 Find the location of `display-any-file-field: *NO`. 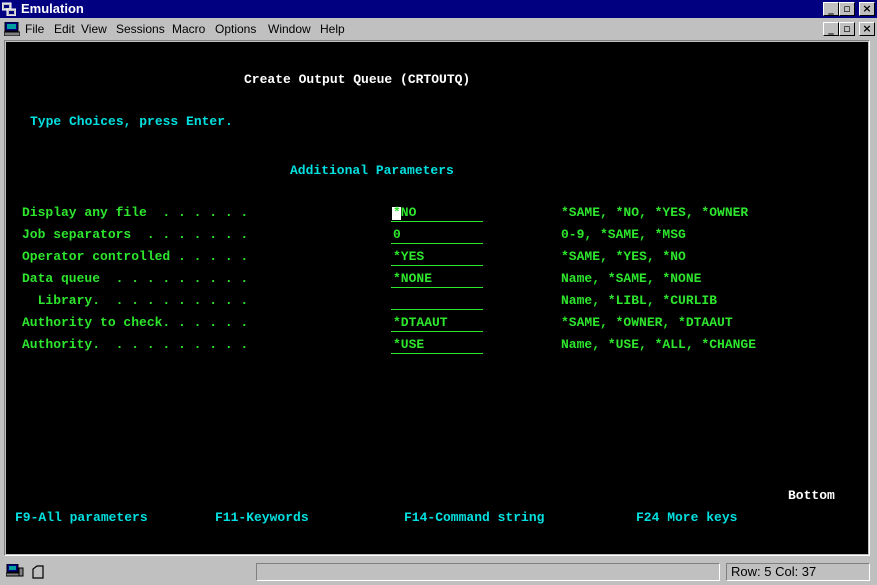

display-any-file-field: *NO is located at coordinates (437, 213).